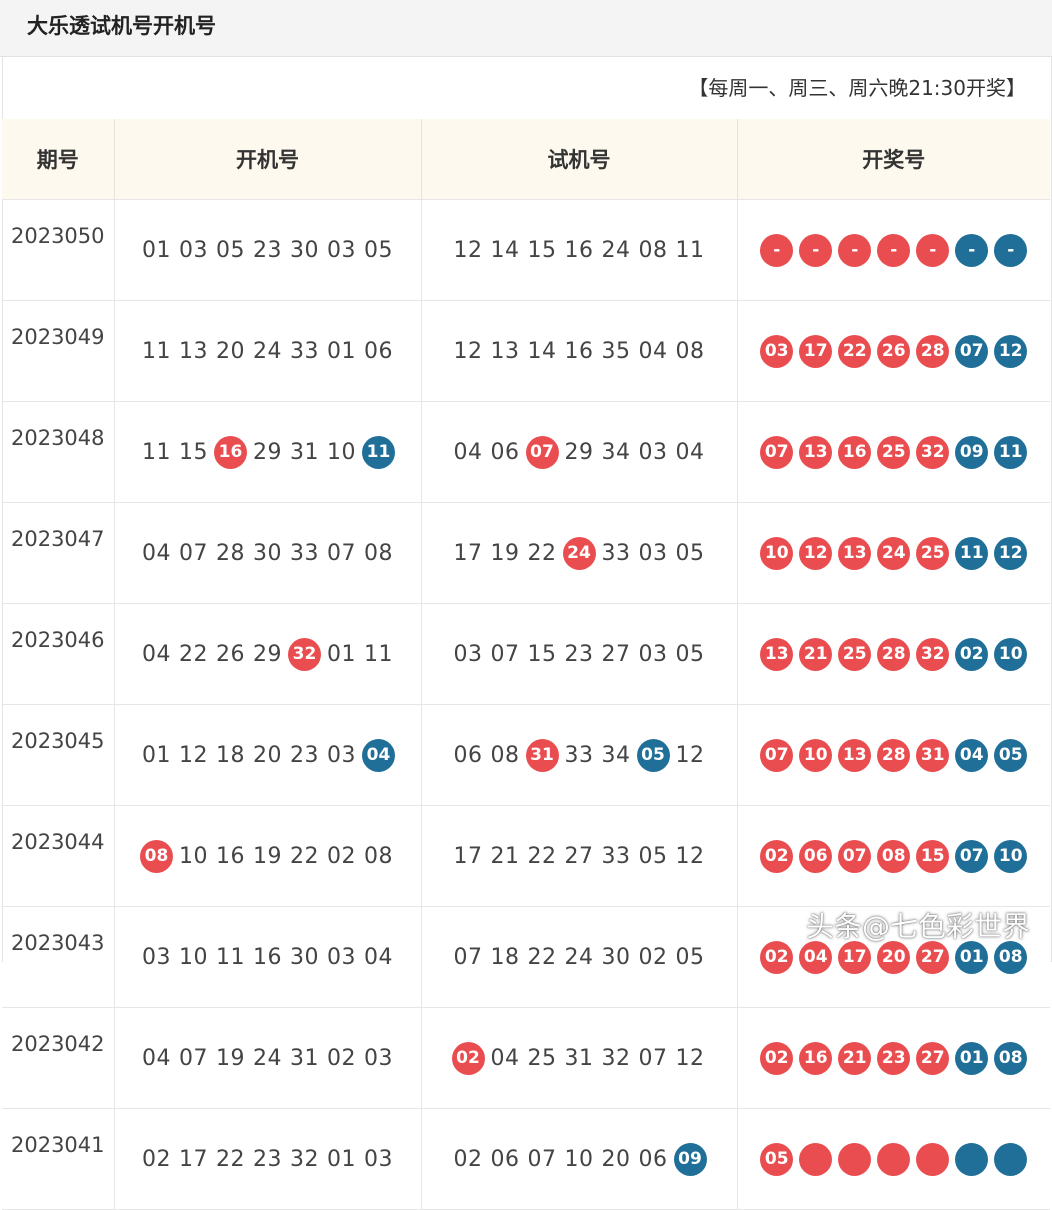  What do you see at coordinates (616, 1058) in the screenshot?
I see `number: 32` at bounding box center [616, 1058].